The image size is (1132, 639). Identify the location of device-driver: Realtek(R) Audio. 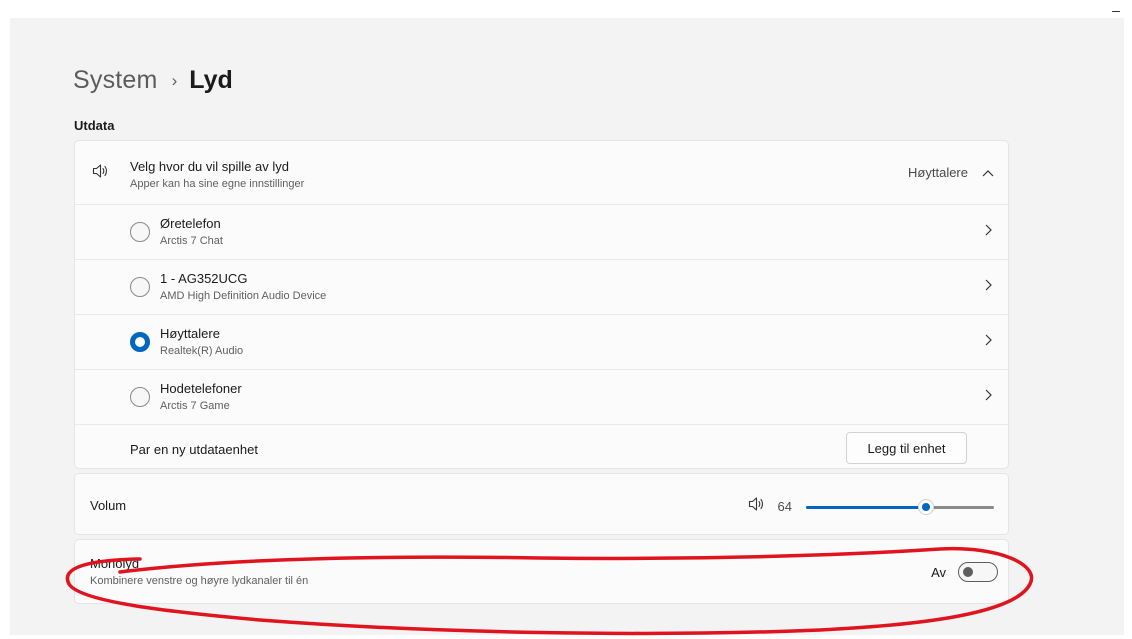
(202, 351).